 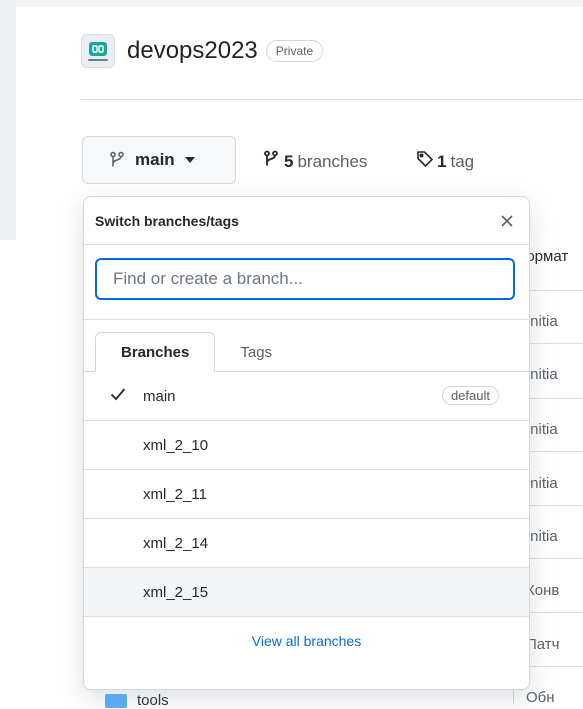 I want to click on branch-select-button: main, so click(x=159, y=160).